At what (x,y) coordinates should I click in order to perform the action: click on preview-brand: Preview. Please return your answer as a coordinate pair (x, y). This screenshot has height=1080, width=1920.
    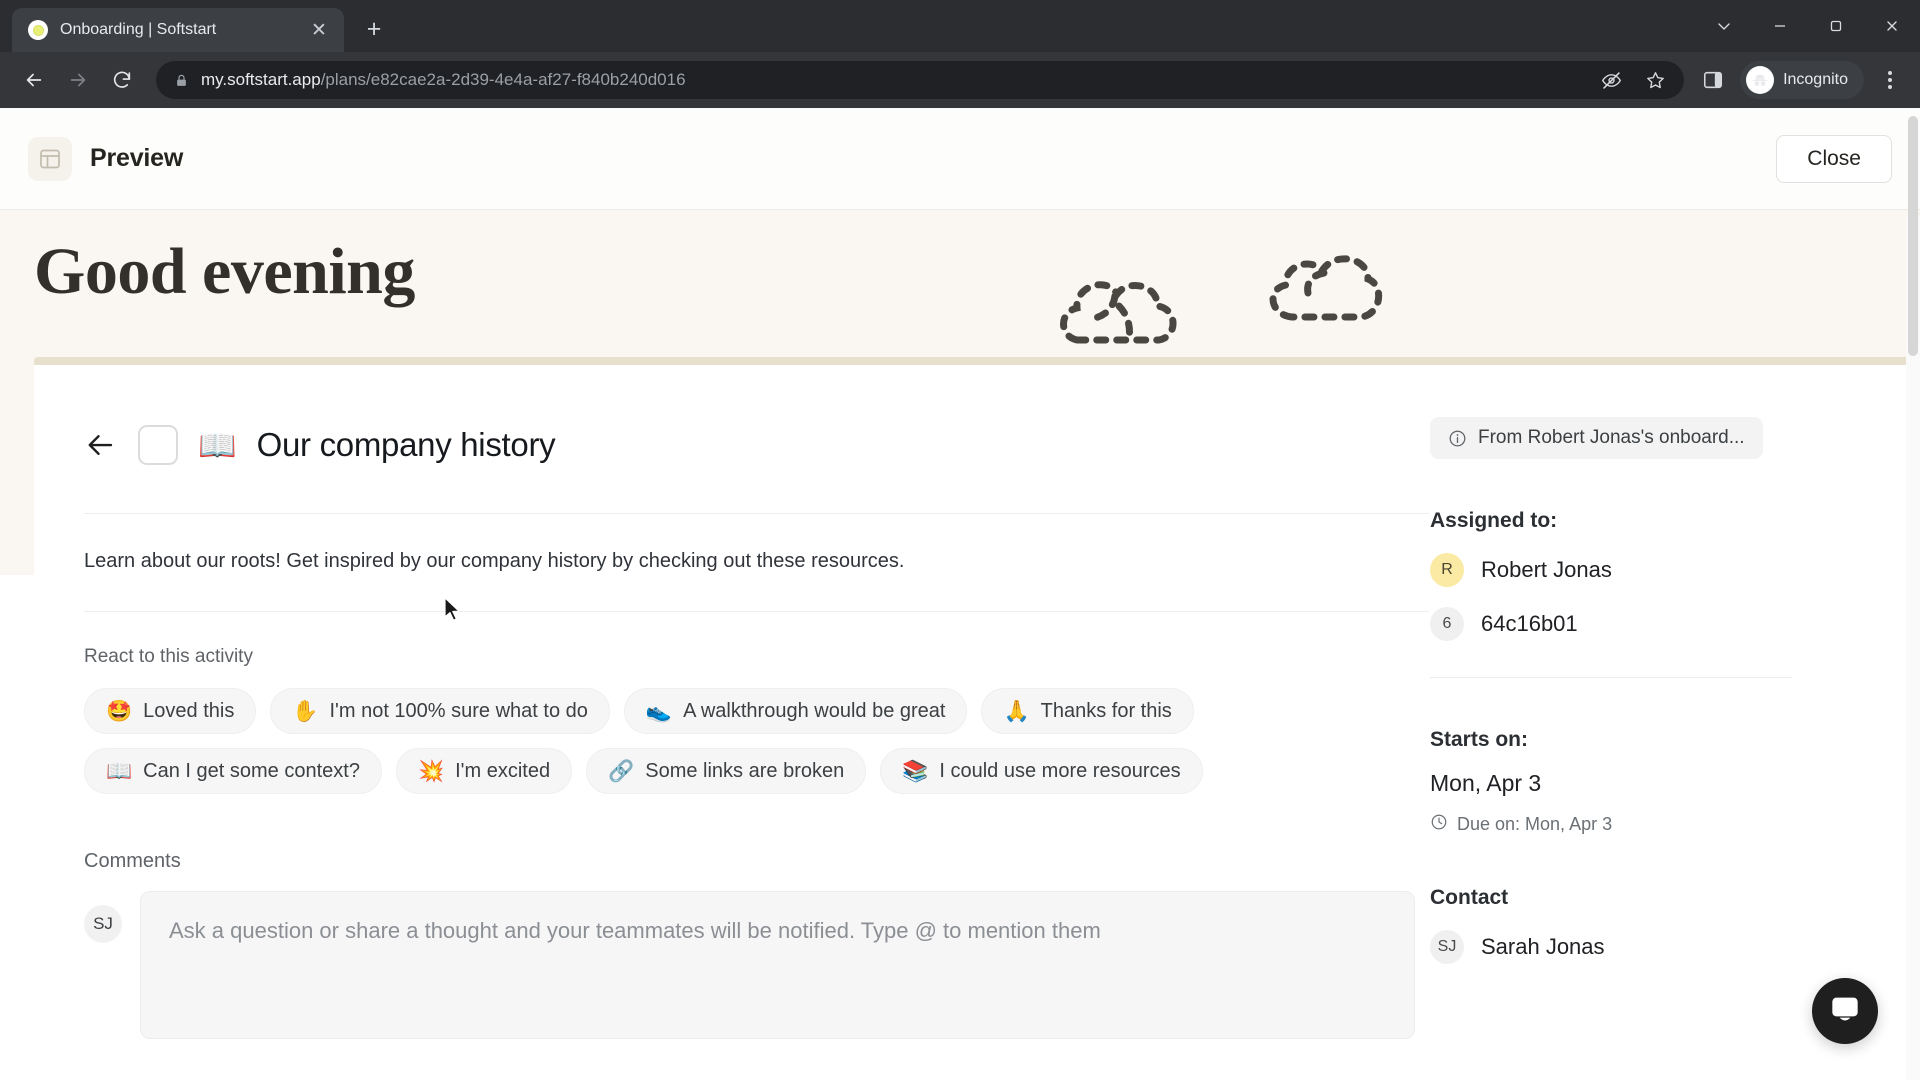
    Looking at the image, I should click on (106, 158).